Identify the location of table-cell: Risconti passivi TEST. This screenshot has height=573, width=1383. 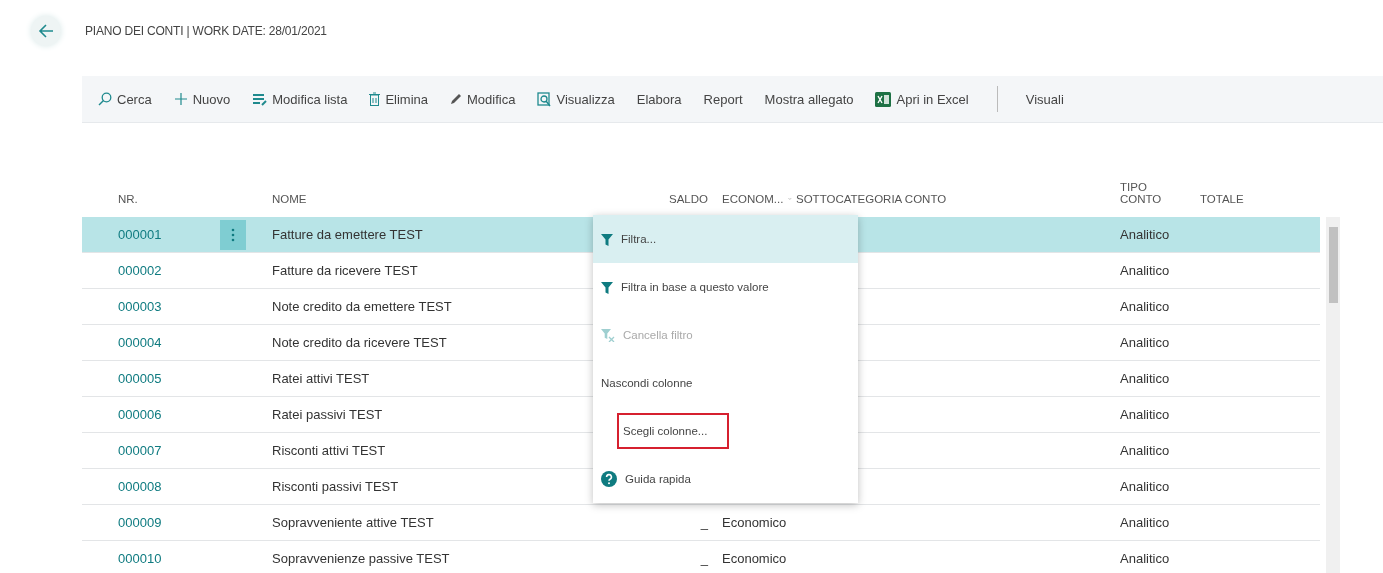
(335, 486).